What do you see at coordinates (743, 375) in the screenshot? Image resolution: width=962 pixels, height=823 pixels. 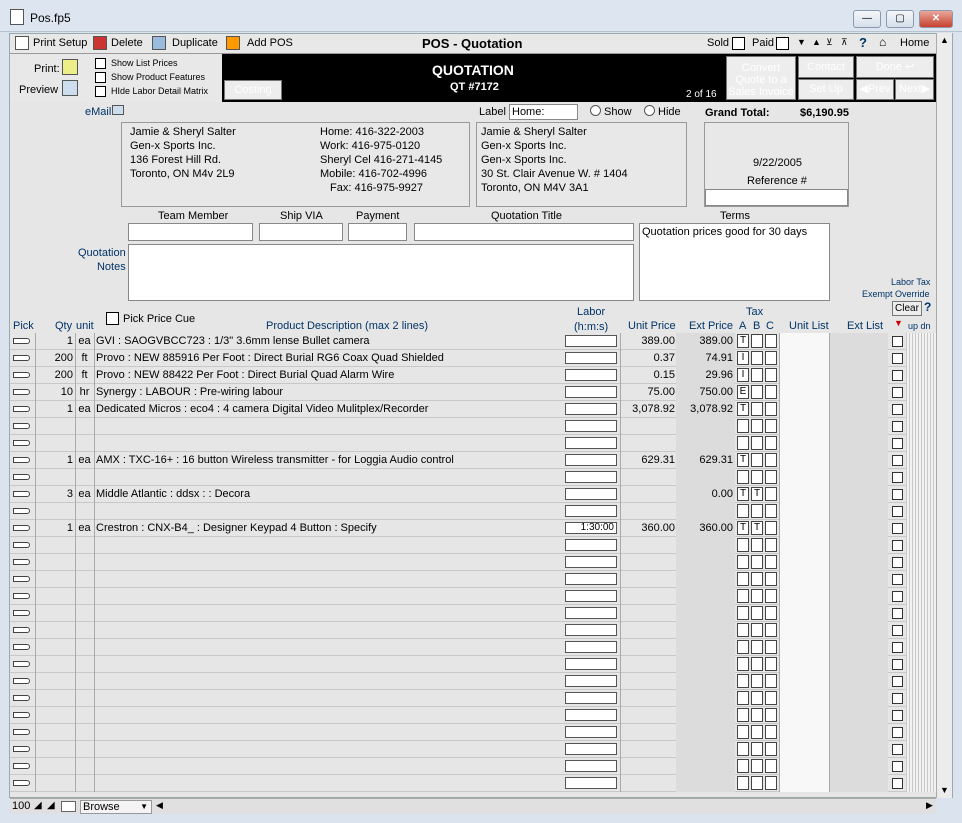 I see `tax-a-box: I` at bounding box center [743, 375].